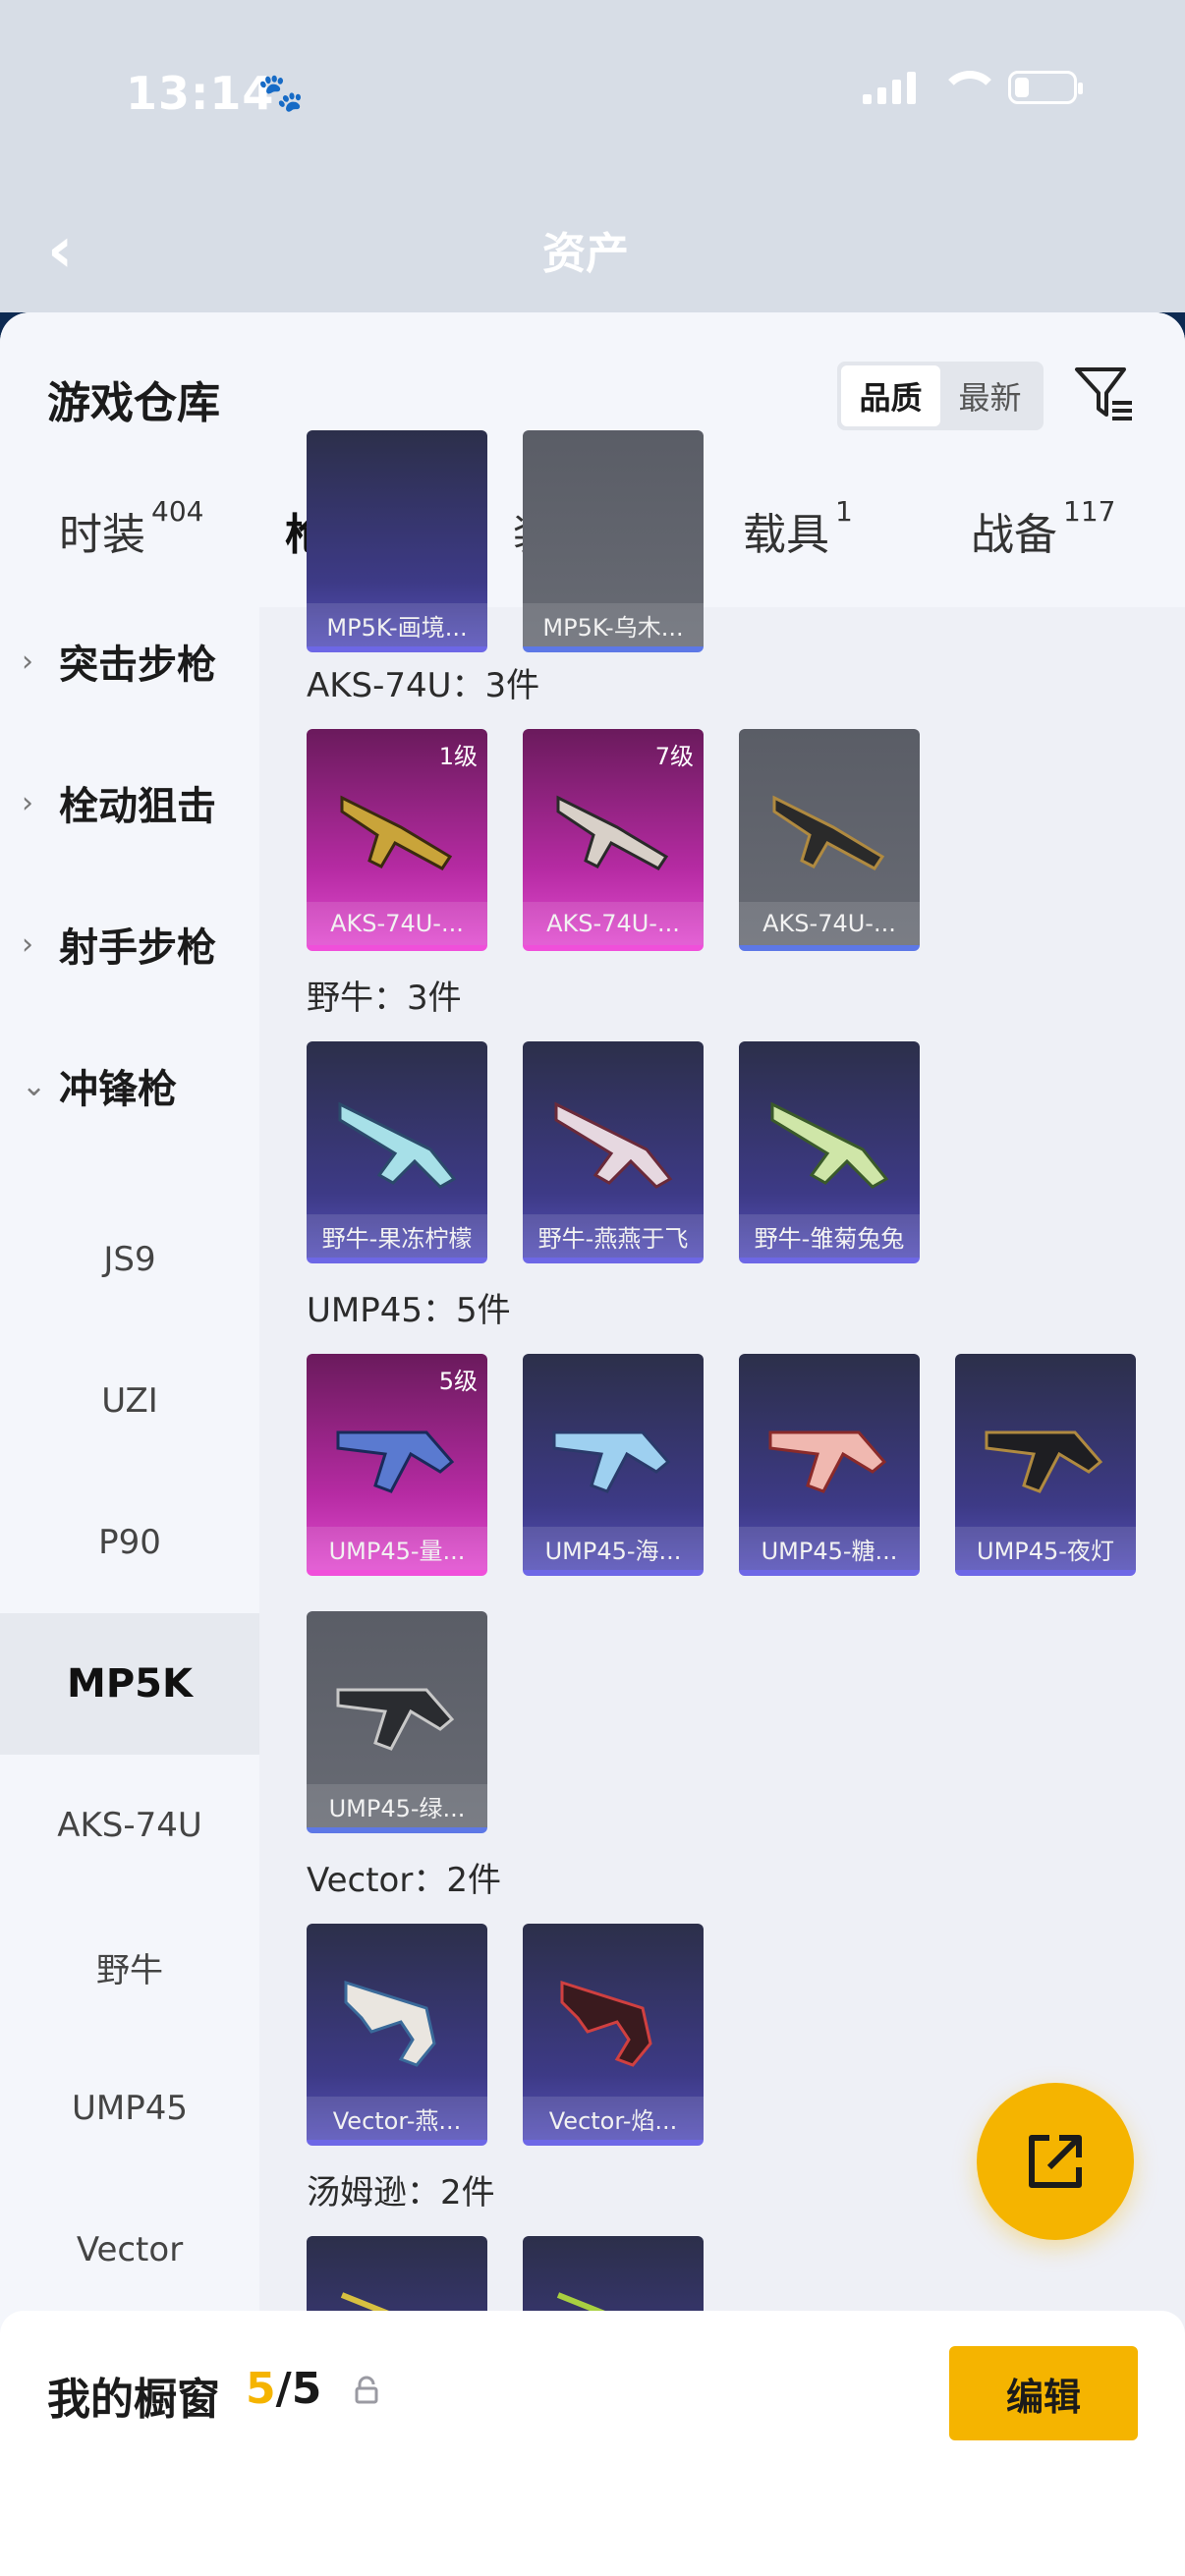 The width and height of the screenshot is (1185, 2576). What do you see at coordinates (401, 2192) in the screenshot?
I see `group-title-thompson: 汤姆逊：2件` at bounding box center [401, 2192].